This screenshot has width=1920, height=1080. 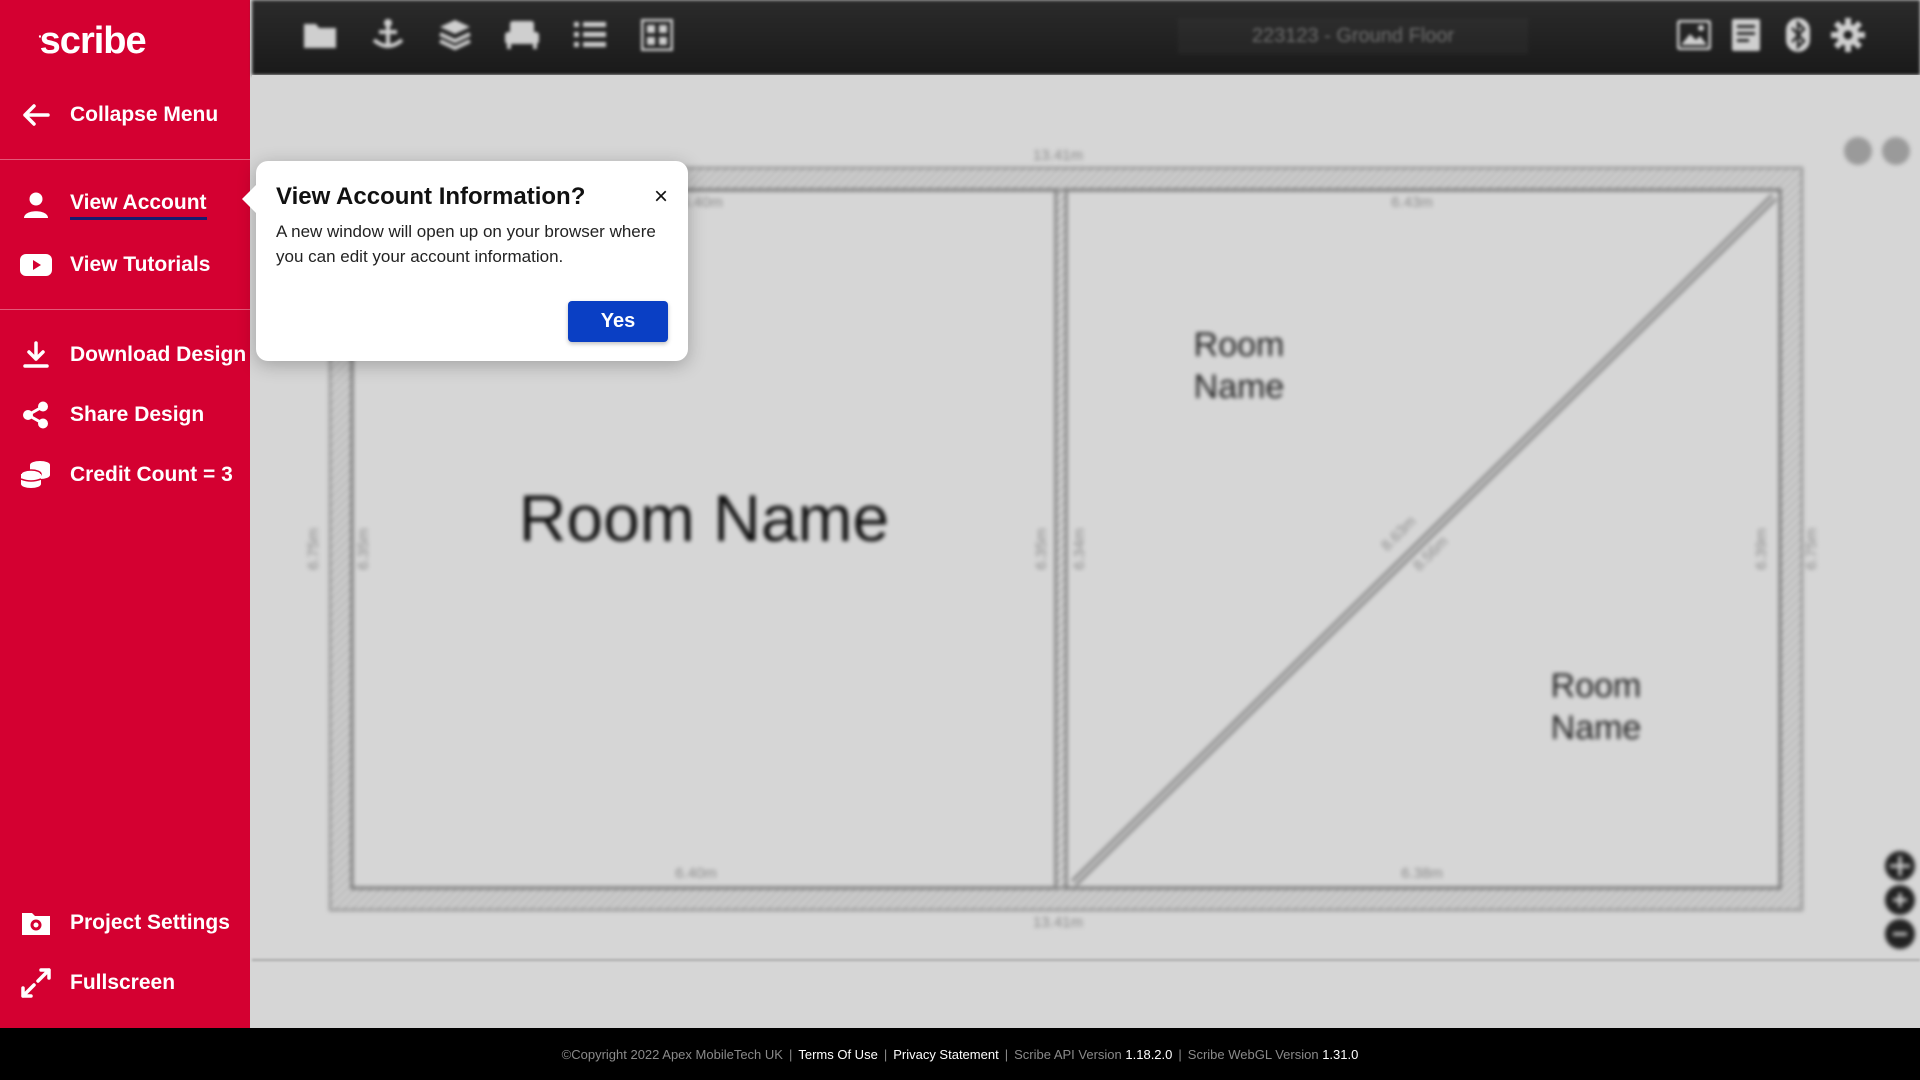 What do you see at coordinates (150, 922) in the screenshot?
I see `sidebar-item-label: Project Settings` at bounding box center [150, 922].